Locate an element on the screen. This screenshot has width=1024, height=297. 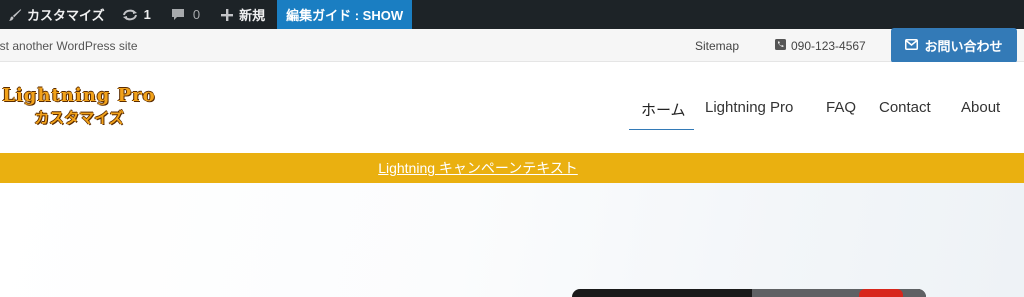
phone-text: 090-123-4567 is located at coordinates (828, 46).